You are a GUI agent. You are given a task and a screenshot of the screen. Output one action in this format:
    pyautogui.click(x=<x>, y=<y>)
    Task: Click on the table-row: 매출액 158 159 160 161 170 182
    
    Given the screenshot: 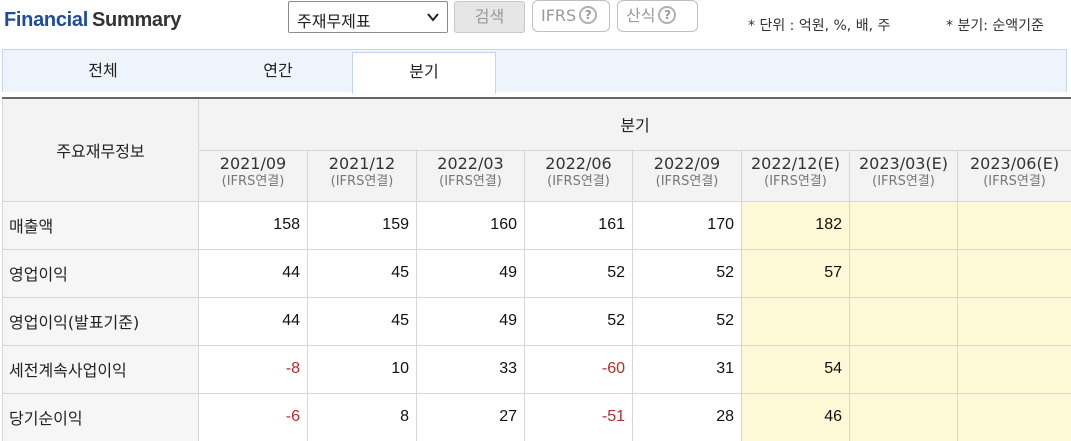 What is the action you would take?
    pyautogui.click(x=536, y=225)
    